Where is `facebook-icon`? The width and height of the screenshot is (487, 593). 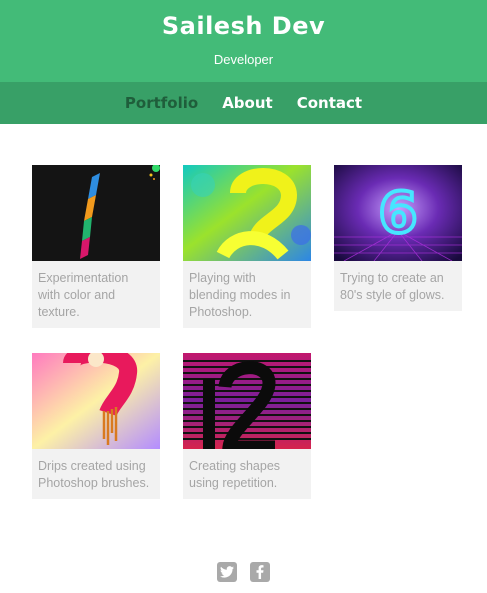
facebook-icon is located at coordinates (260, 572).